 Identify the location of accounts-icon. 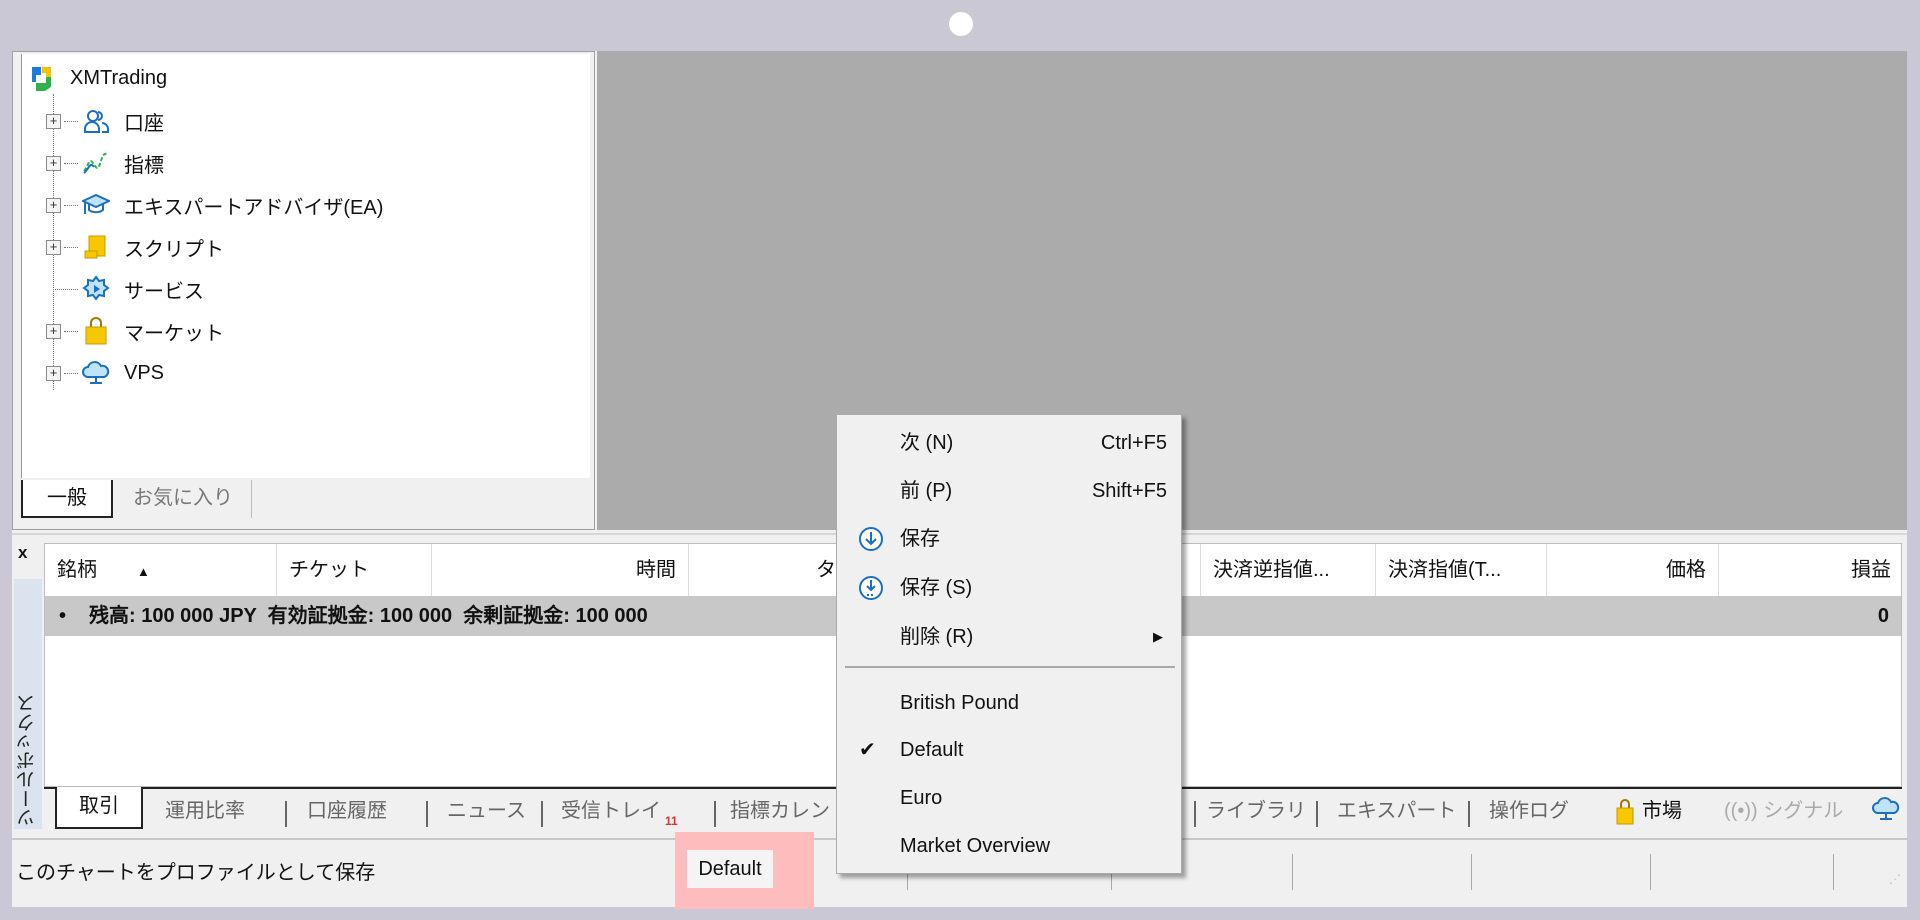
(96, 121).